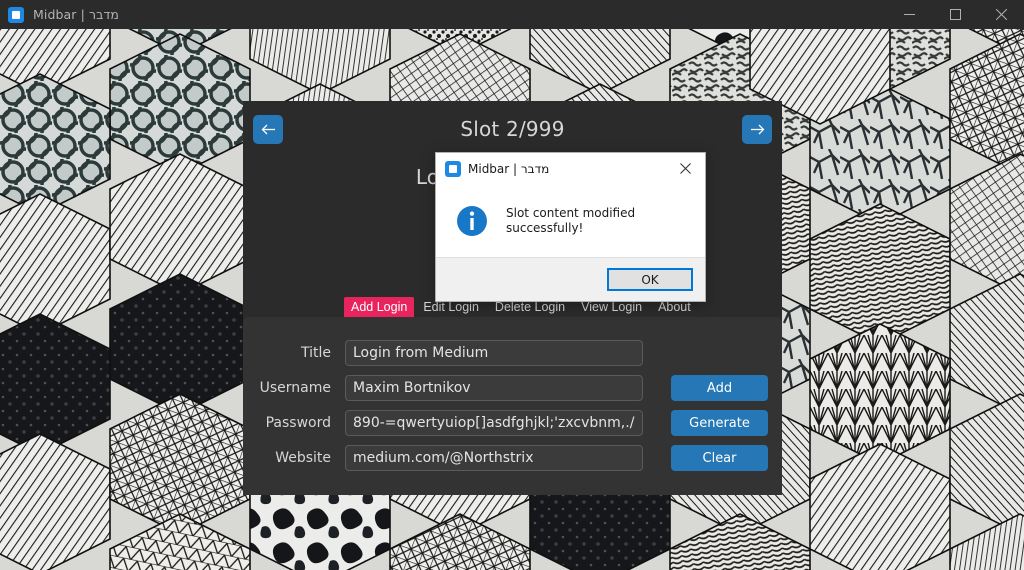 The image size is (1024, 570). Describe the element at coordinates (295, 388) in the screenshot. I see `username-label: Username` at that location.